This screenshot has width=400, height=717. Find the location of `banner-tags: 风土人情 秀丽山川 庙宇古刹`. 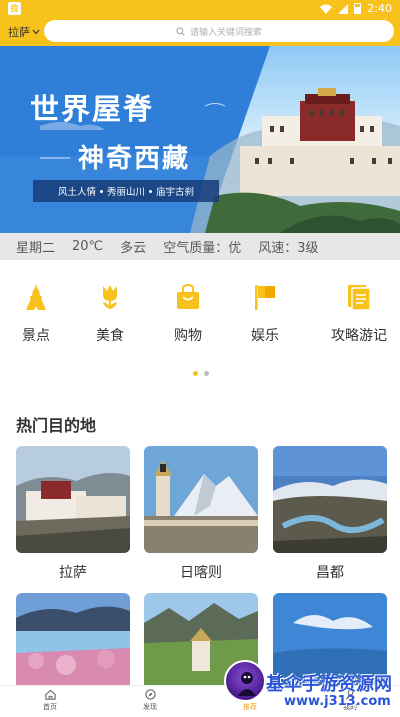

banner-tags: 风土人情 秀丽山川 庙宇古刹 is located at coordinates (126, 191).